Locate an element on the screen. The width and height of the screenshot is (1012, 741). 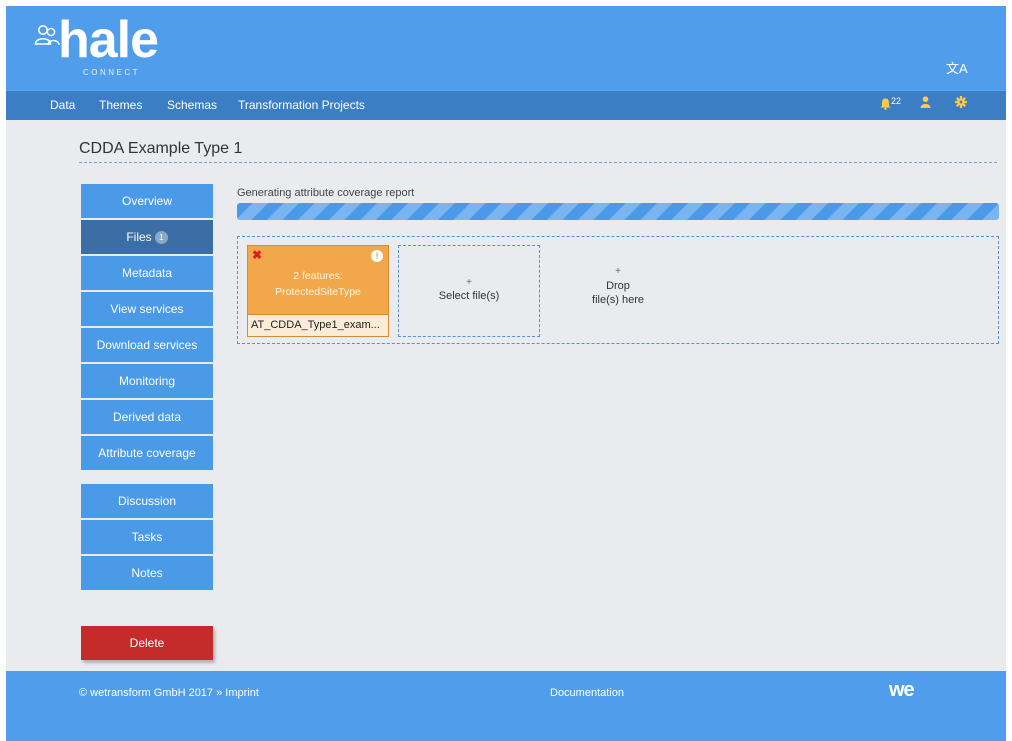
sidebar-item-monitoring: Monitoring is located at coordinates (147, 381).